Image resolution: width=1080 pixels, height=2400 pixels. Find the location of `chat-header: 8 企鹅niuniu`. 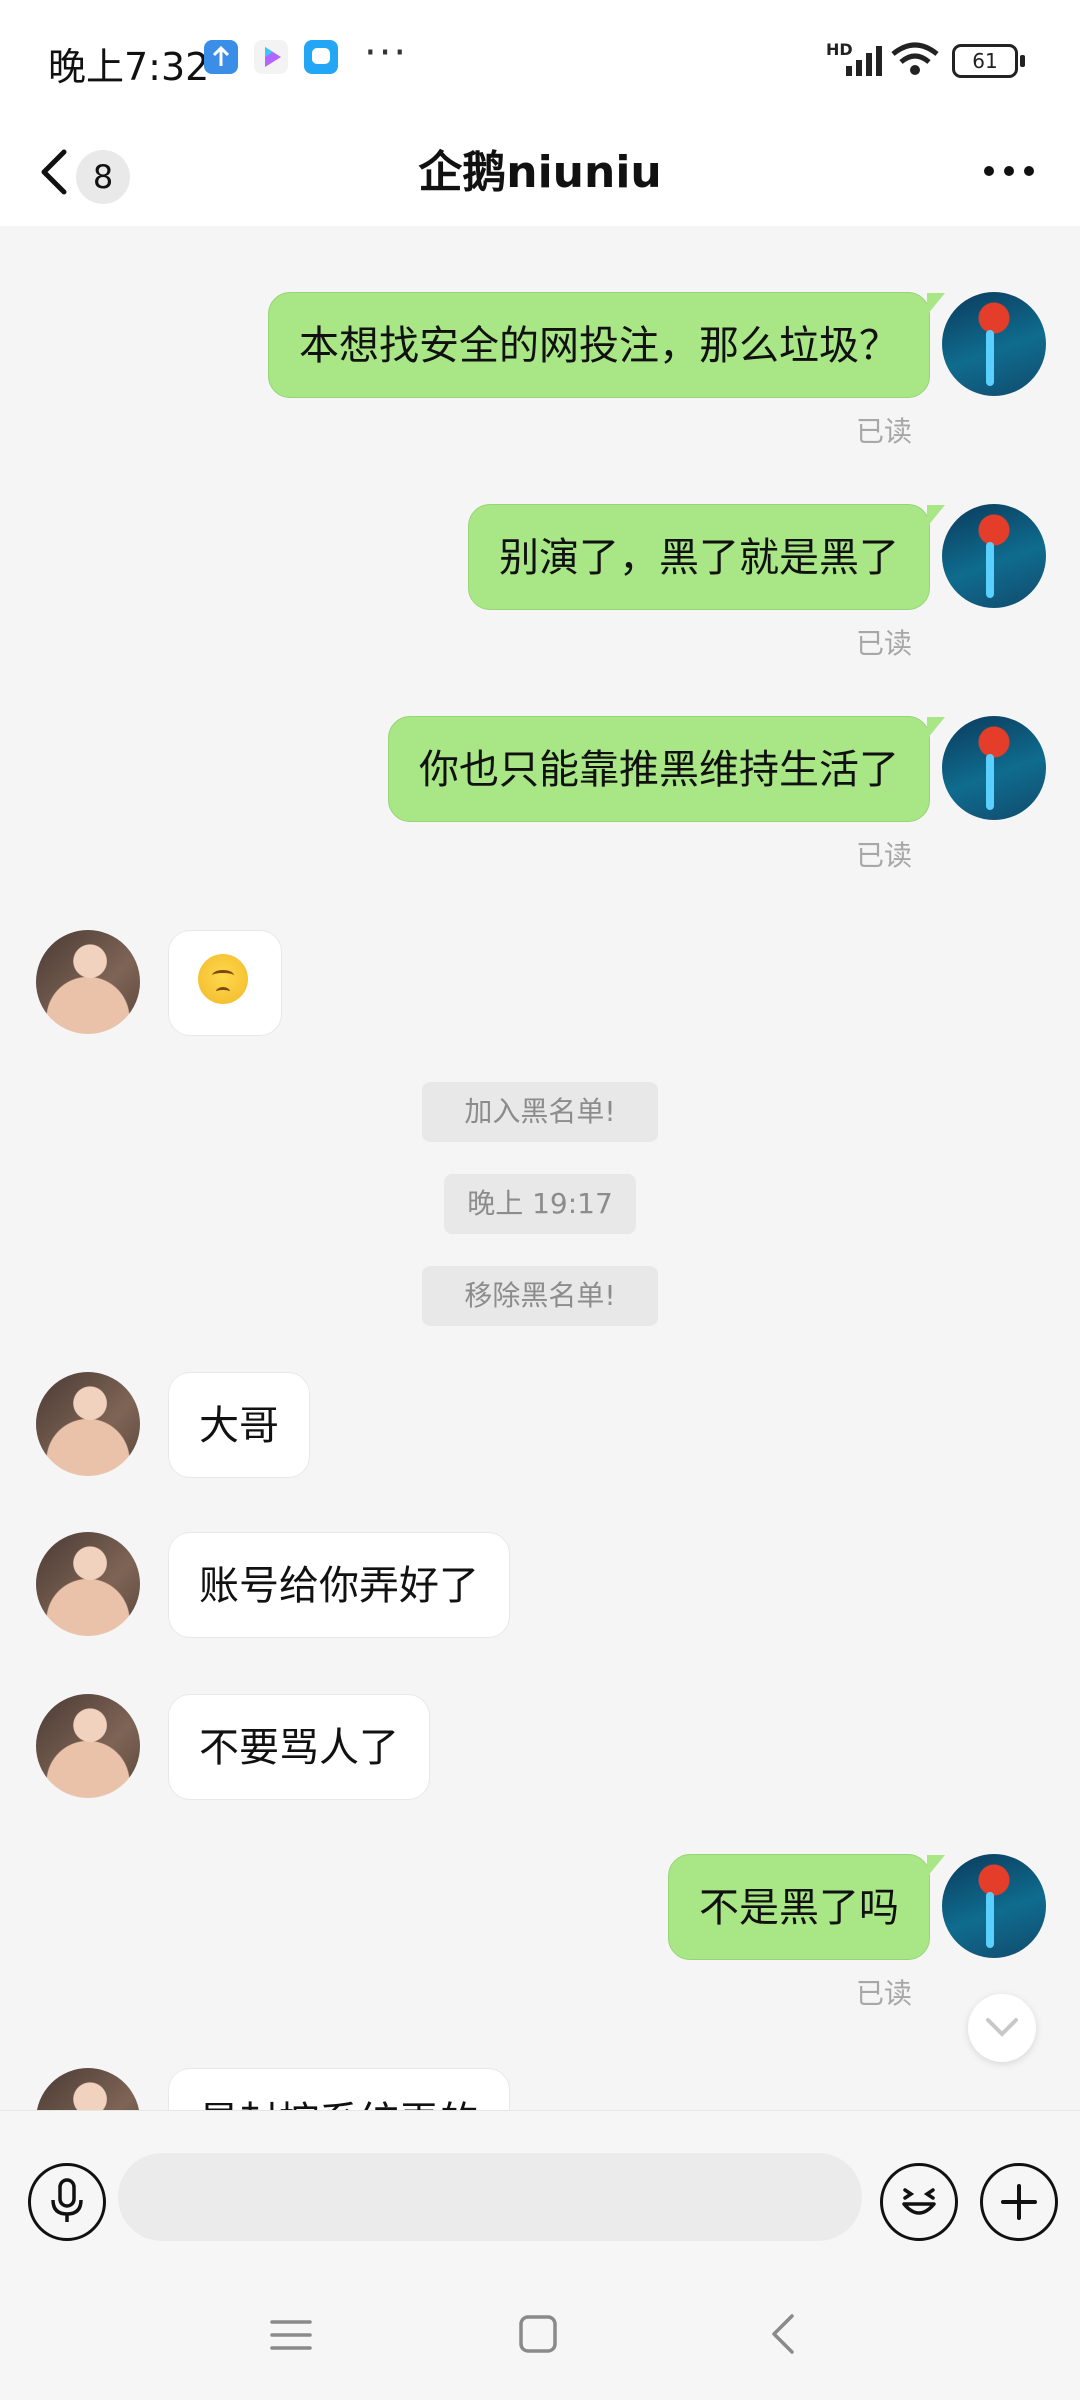

chat-header: 8 企鹅niuniu is located at coordinates (540, 173).